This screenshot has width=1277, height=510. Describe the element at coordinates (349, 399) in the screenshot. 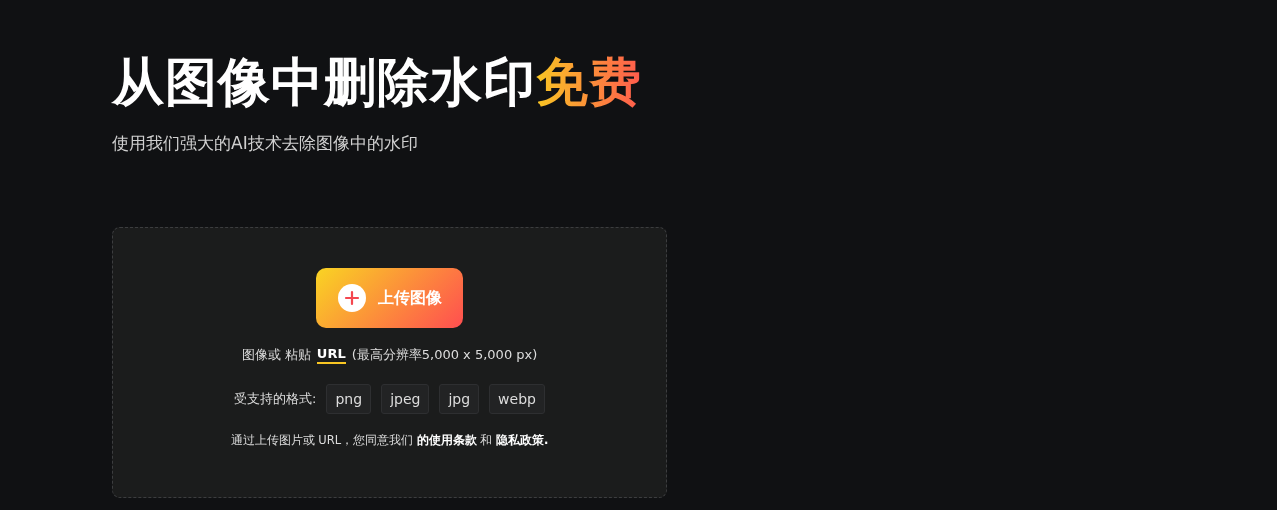

I see `format-tag: png` at that location.